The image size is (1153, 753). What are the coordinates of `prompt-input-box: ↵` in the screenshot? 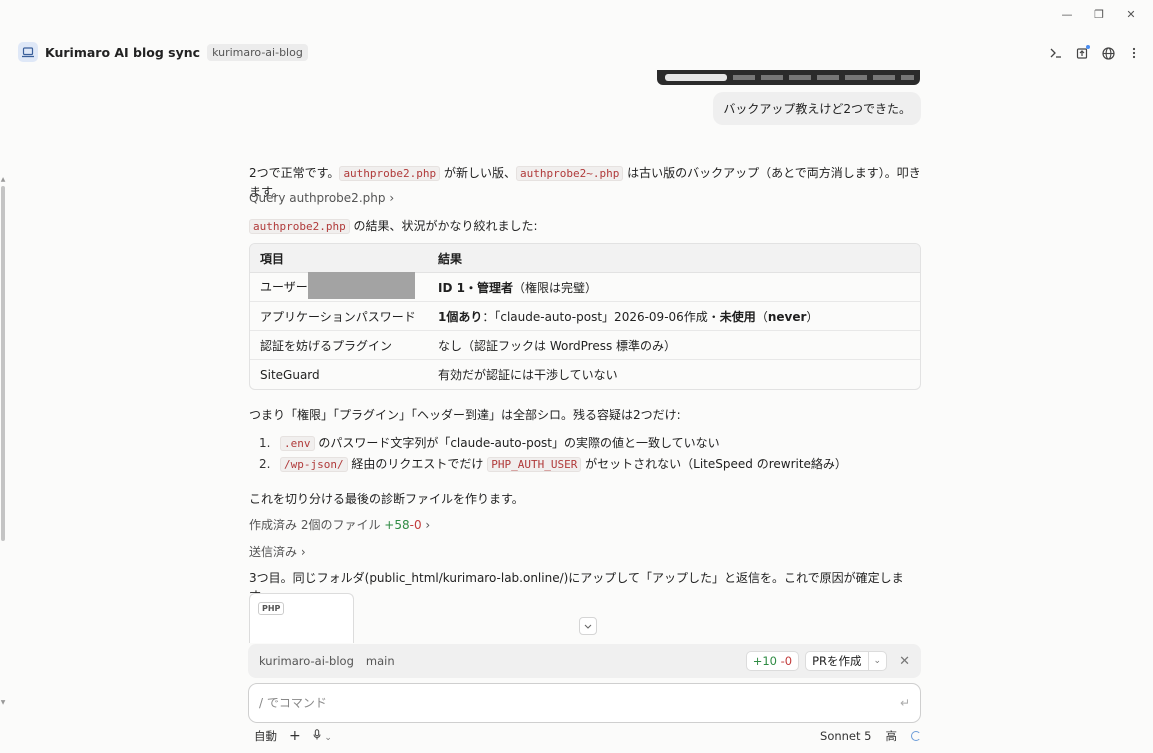 It's located at (584, 703).